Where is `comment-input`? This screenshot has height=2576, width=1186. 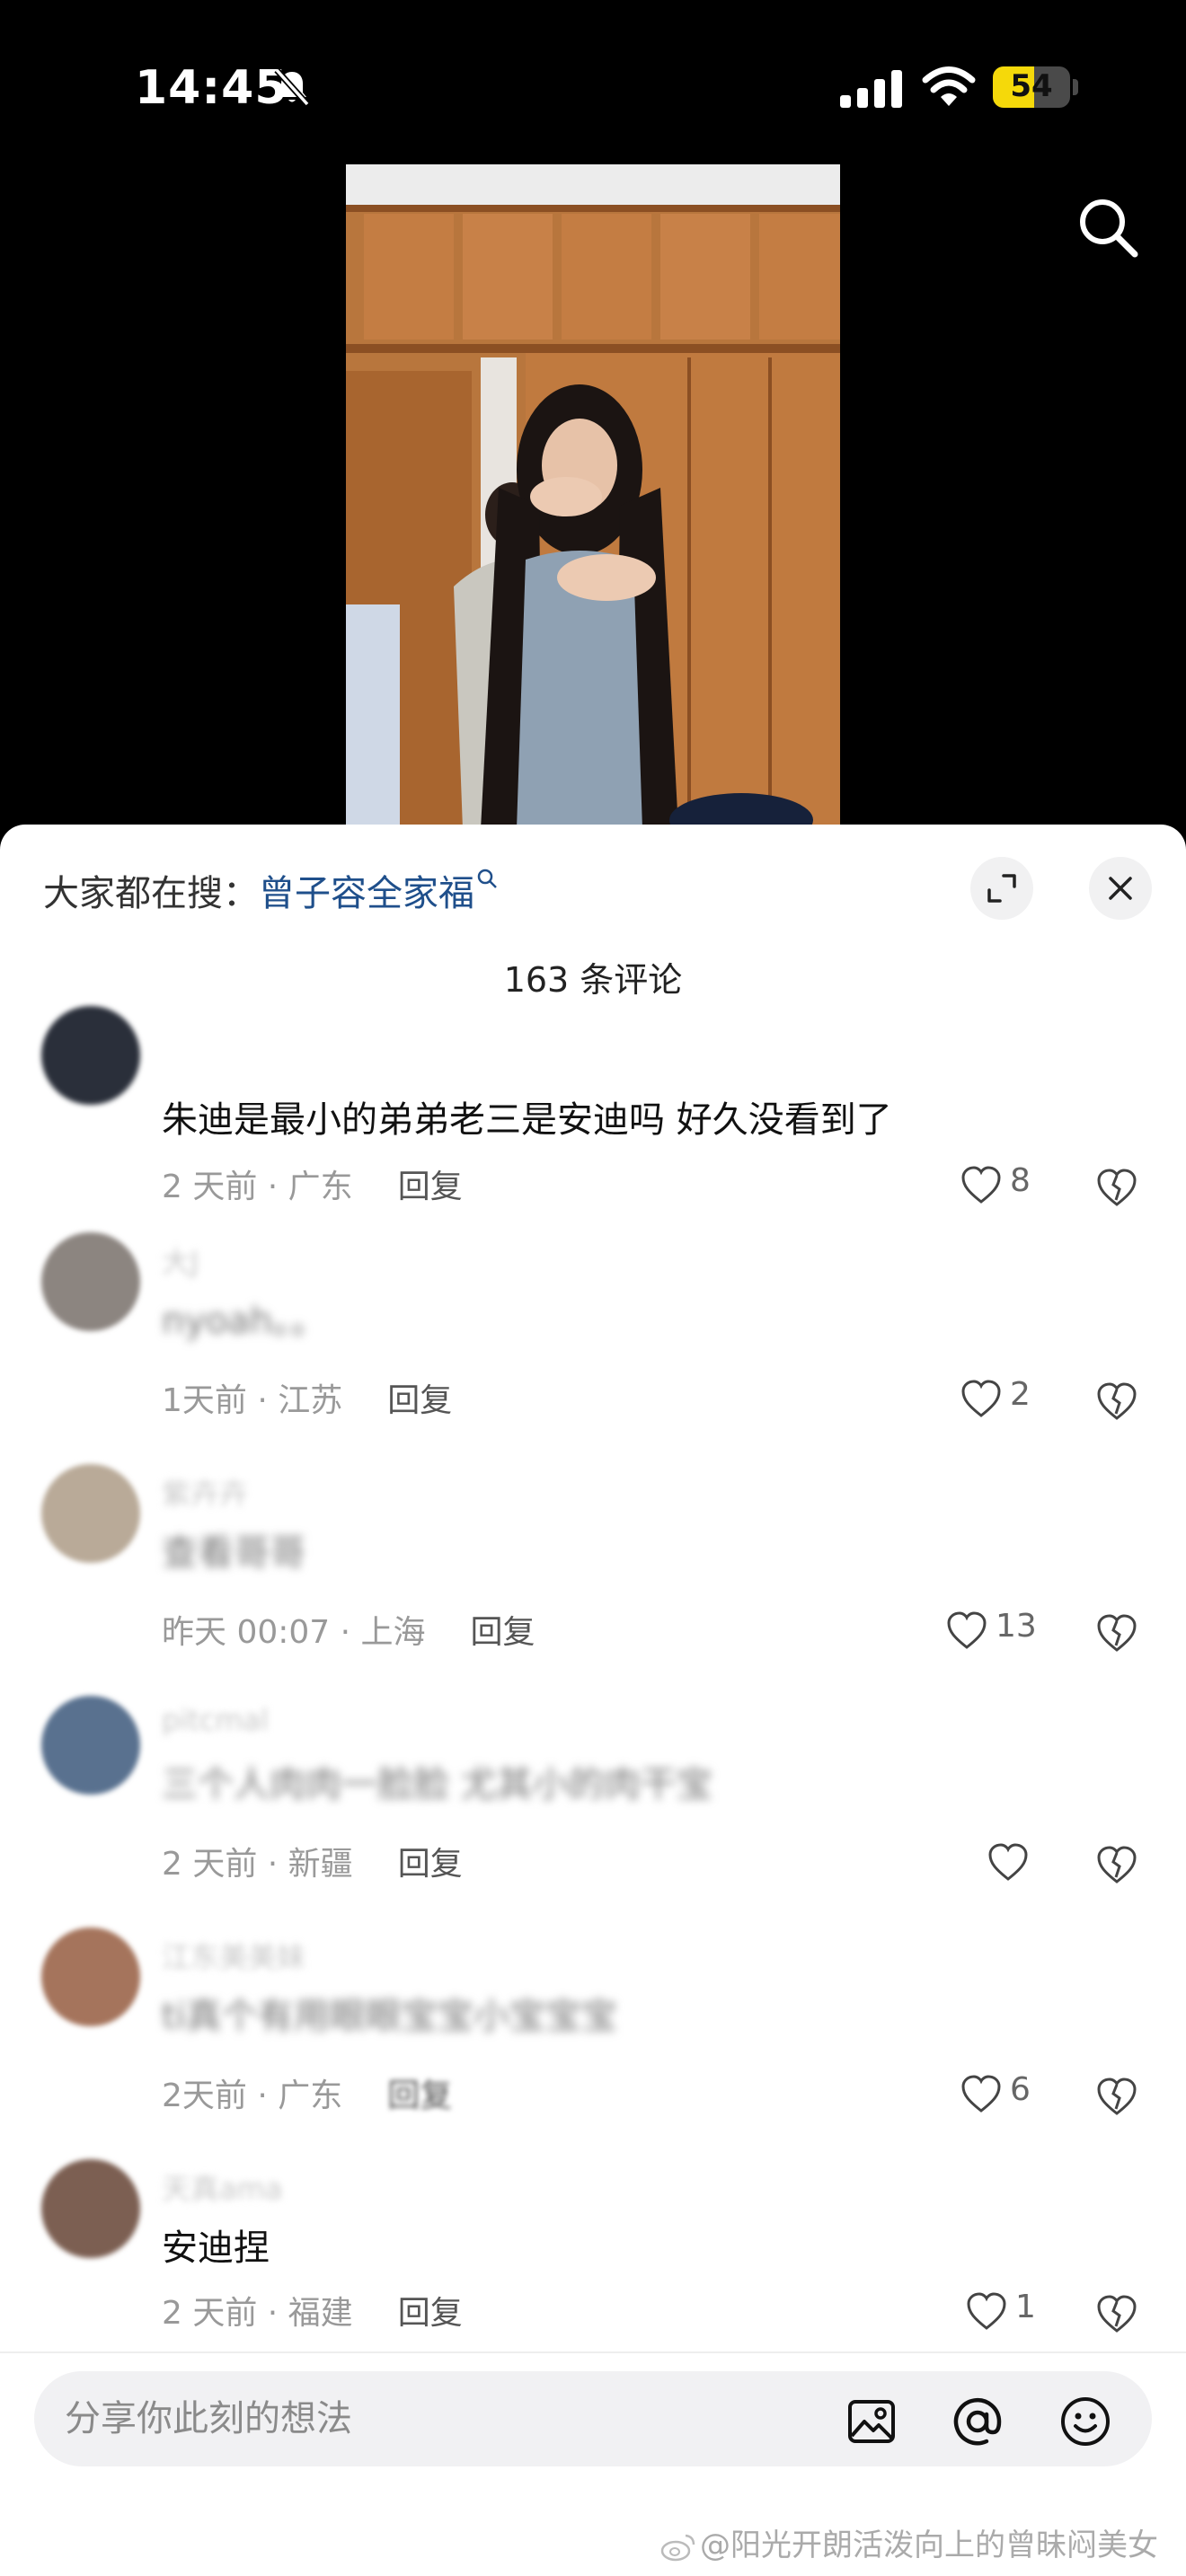 comment-input is located at coordinates (451, 2419).